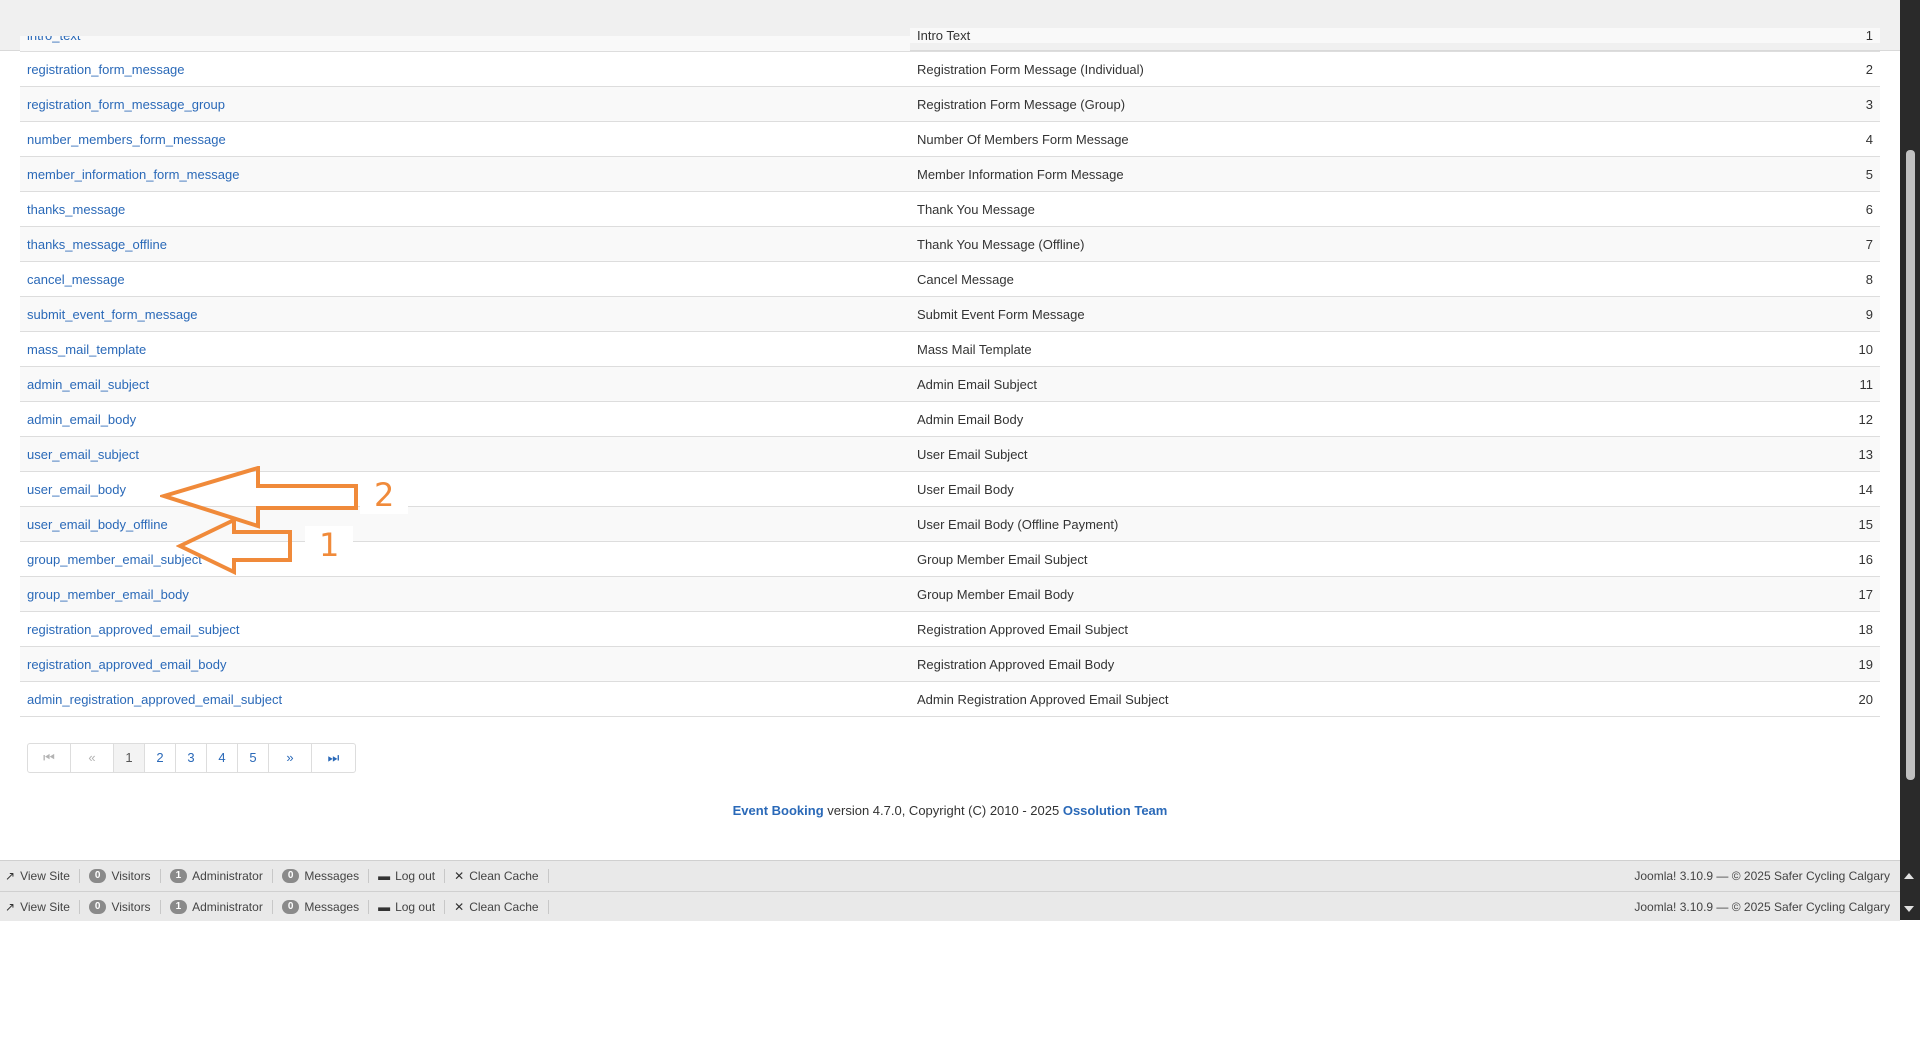  Describe the element at coordinates (1869, 69) in the screenshot. I see `string-number: 2` at that location.